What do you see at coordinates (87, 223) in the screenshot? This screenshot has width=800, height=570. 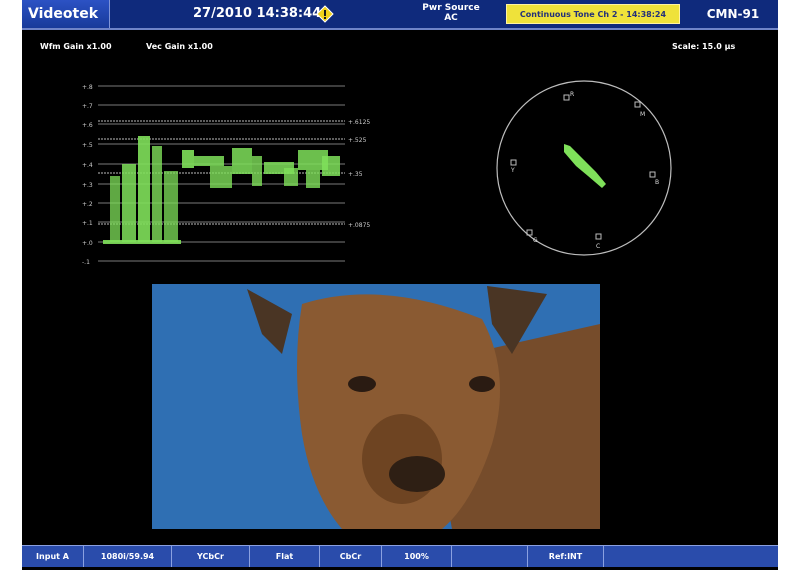 I see `wfm-tick-label: +.1` at bounding box center [87, 223].